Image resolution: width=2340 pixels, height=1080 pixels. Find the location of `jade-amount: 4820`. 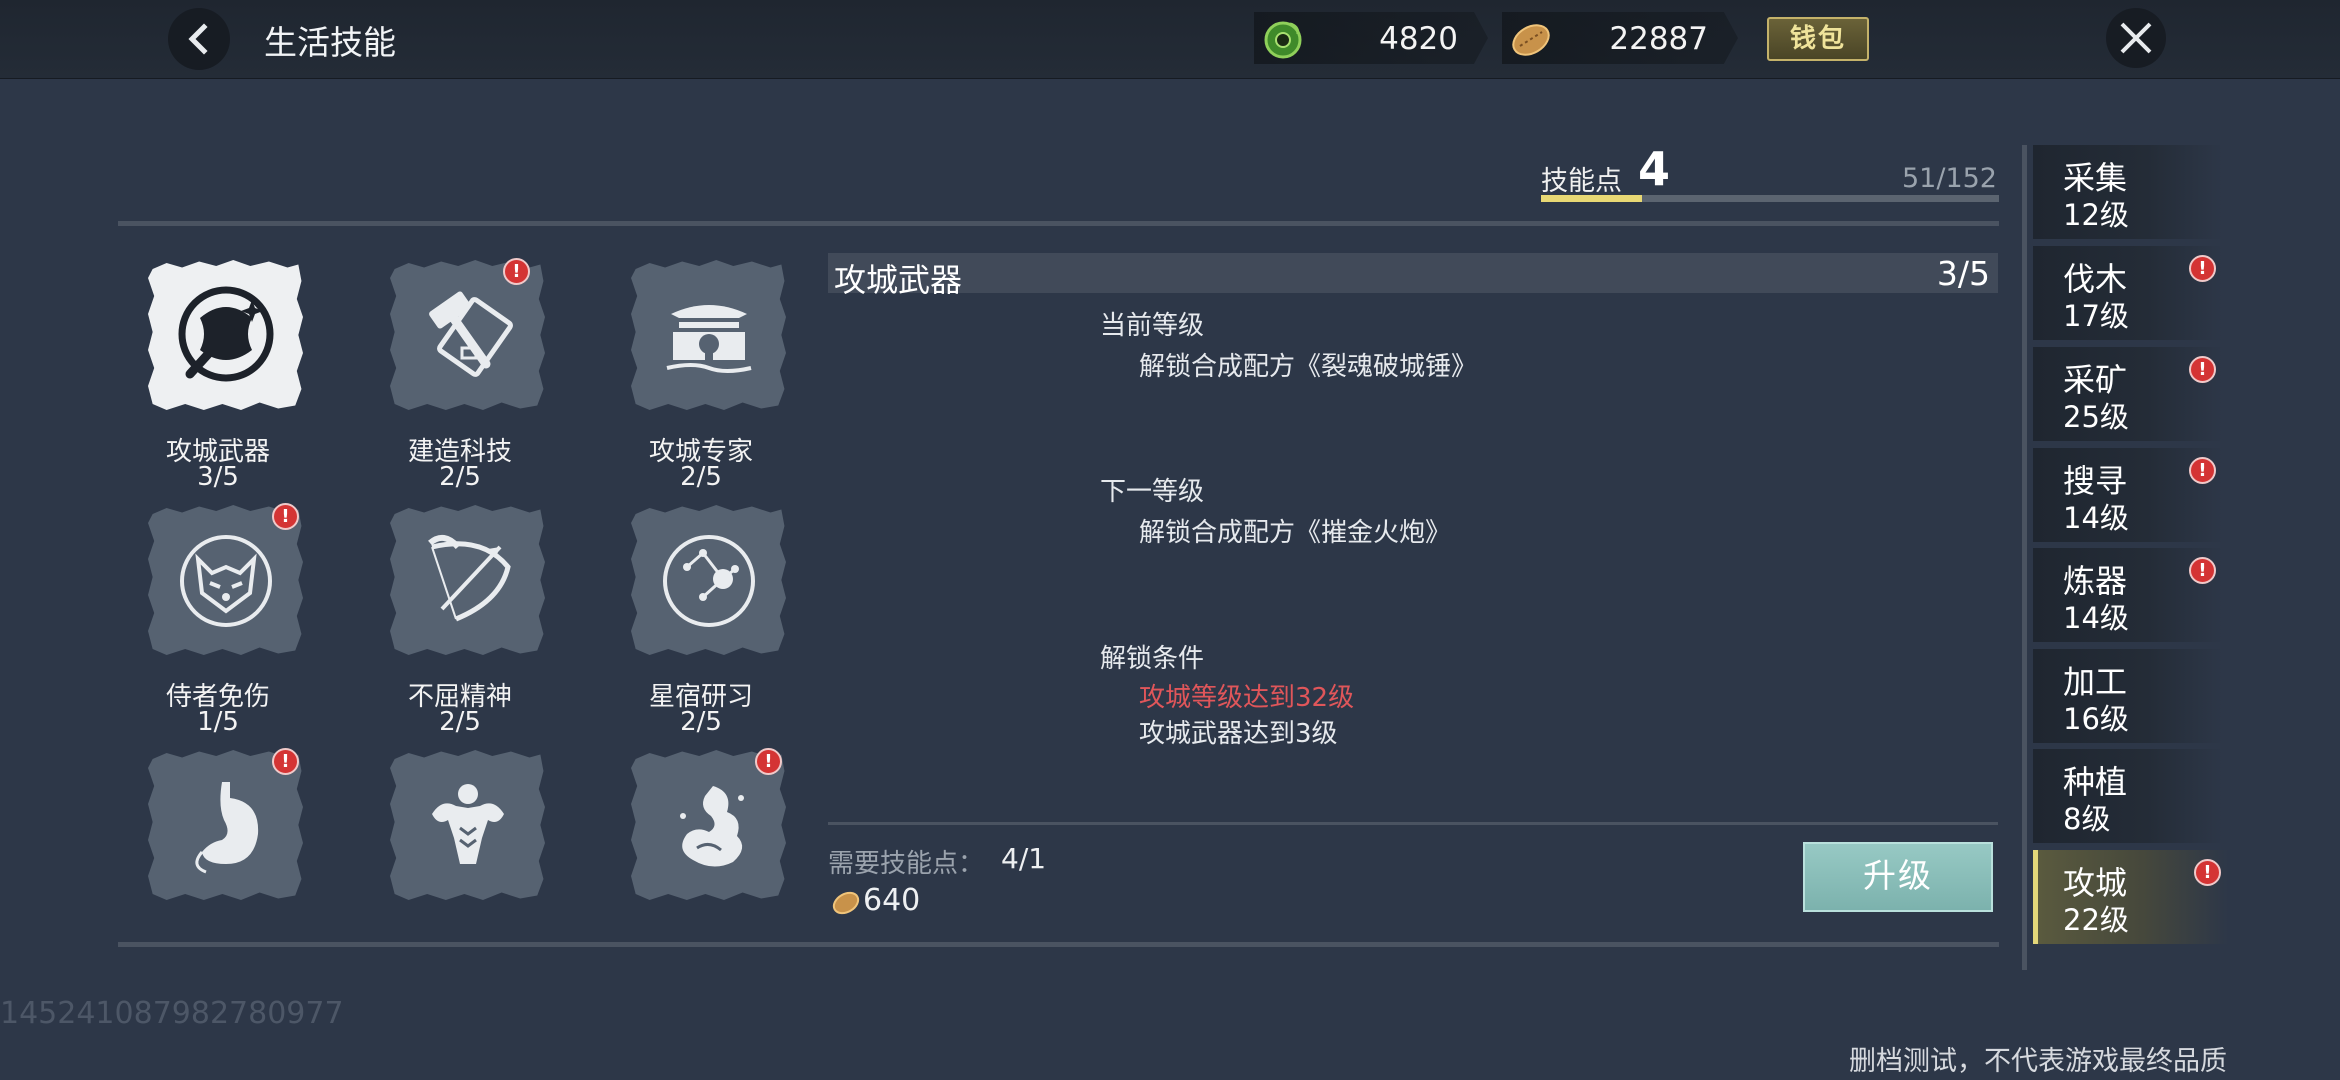

jade-amount: 4820 is located at coordinates (1418, 39).